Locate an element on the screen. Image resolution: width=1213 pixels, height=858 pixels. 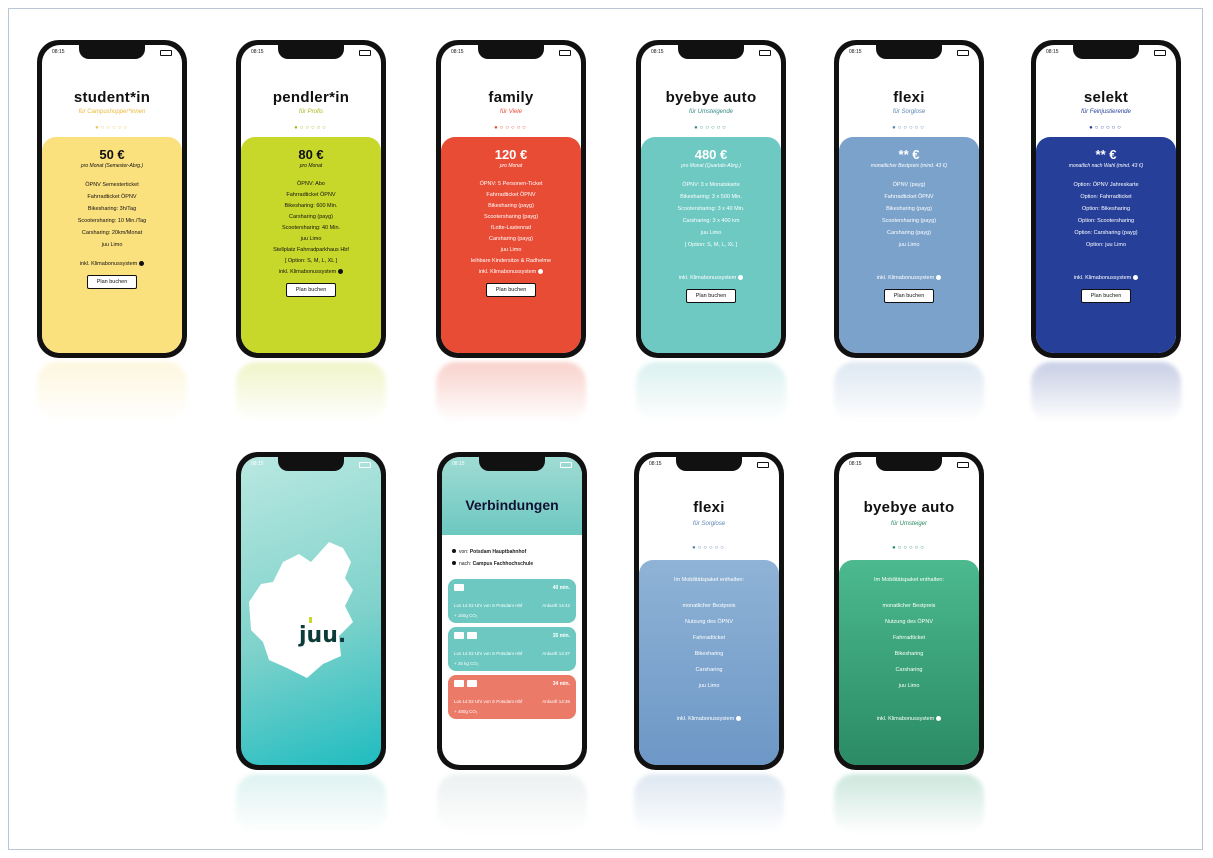
feature-item: Bikesharing (payg) is located at coordinates (511, 206).